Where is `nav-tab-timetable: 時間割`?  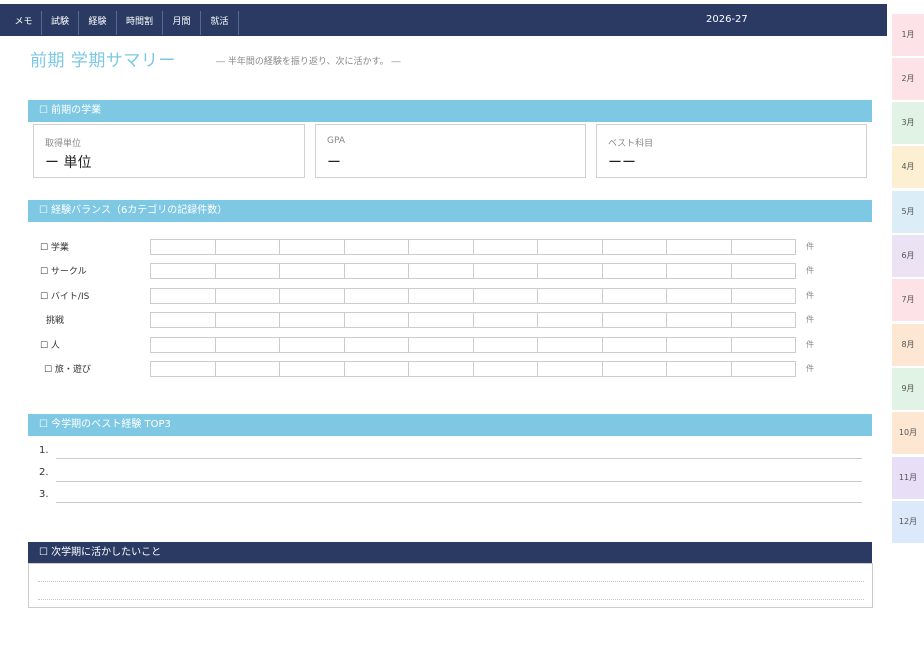
nav-tab-timetable: 時間割 is located at coordinates (140, 23).